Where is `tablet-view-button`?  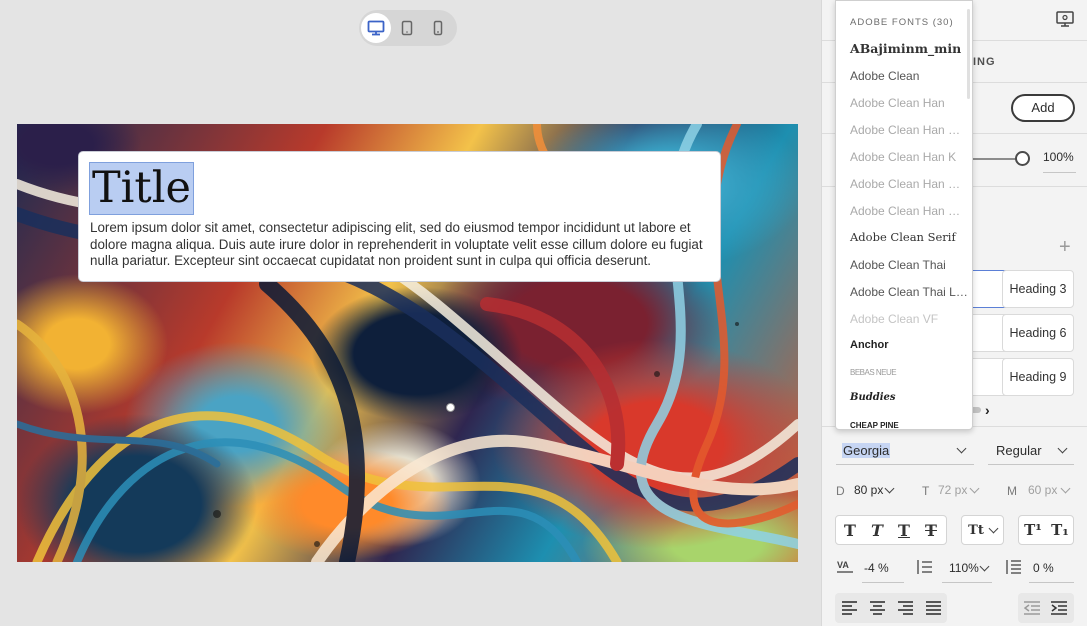
tablet-view-button is located at coordinates (407, 28).